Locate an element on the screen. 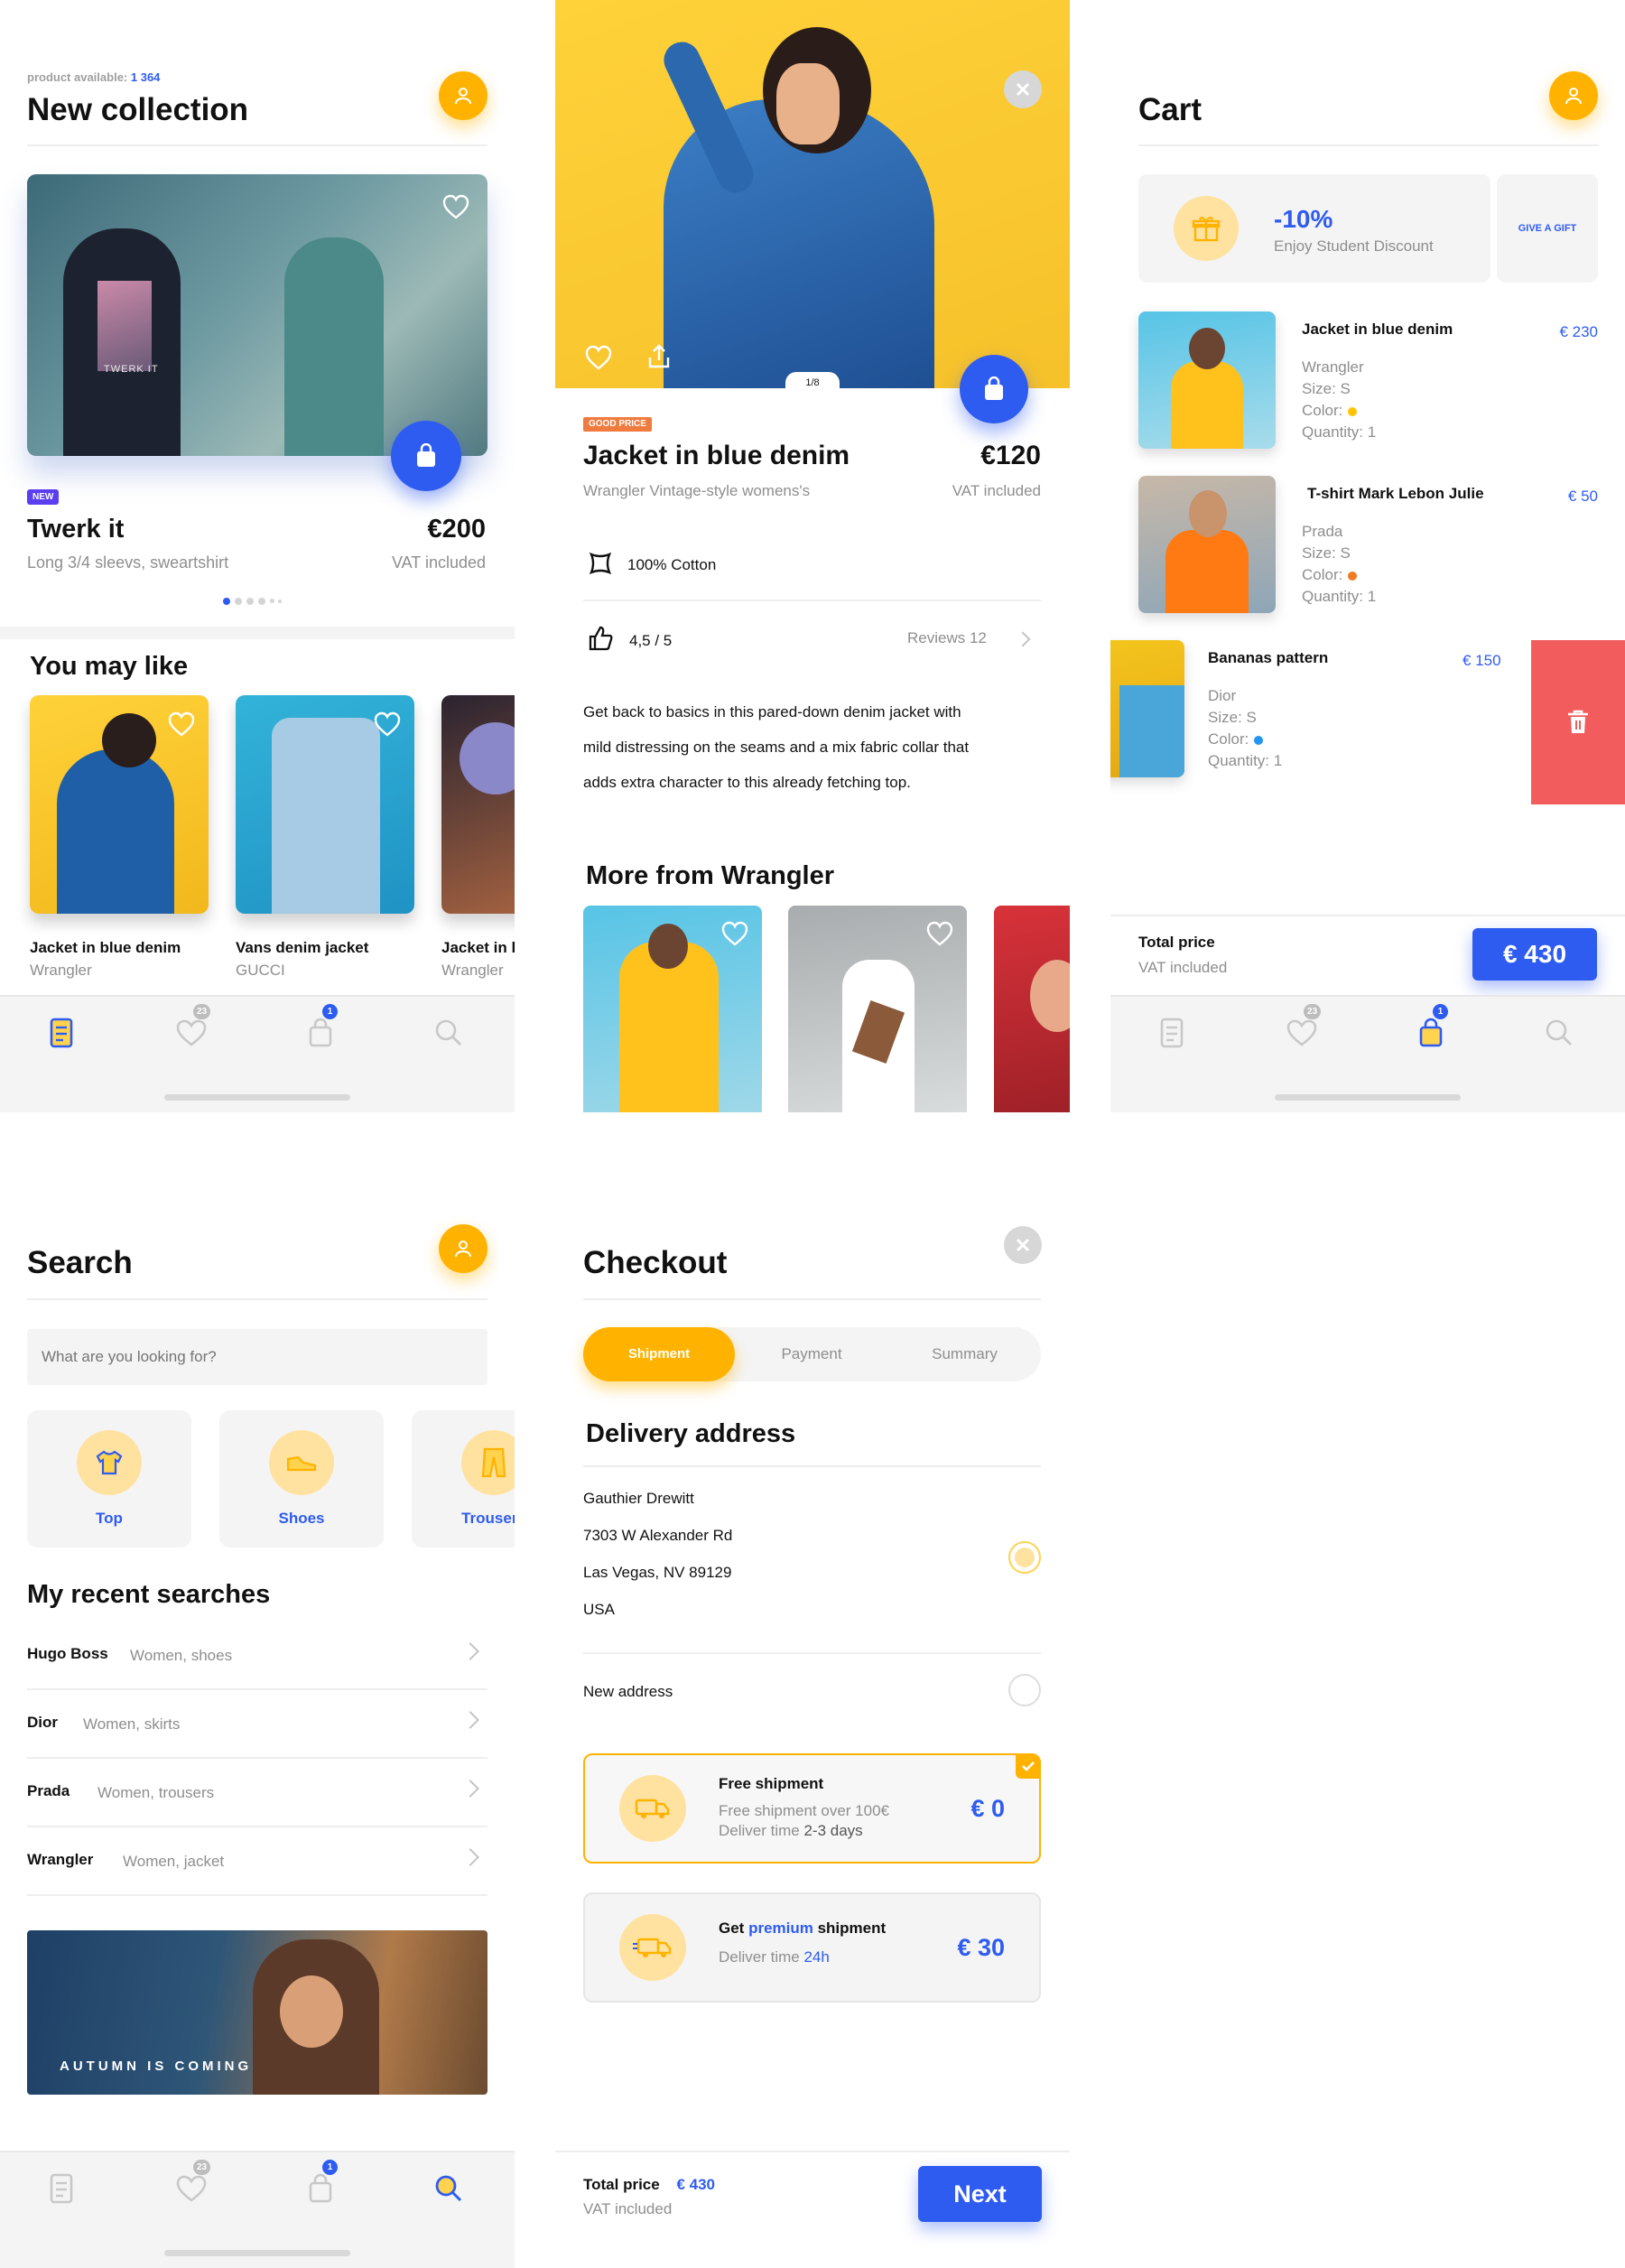 The width and height of the screenshot is (1625, 2268). recent-query: Women, skirts is located at coordinates (132, 1724).